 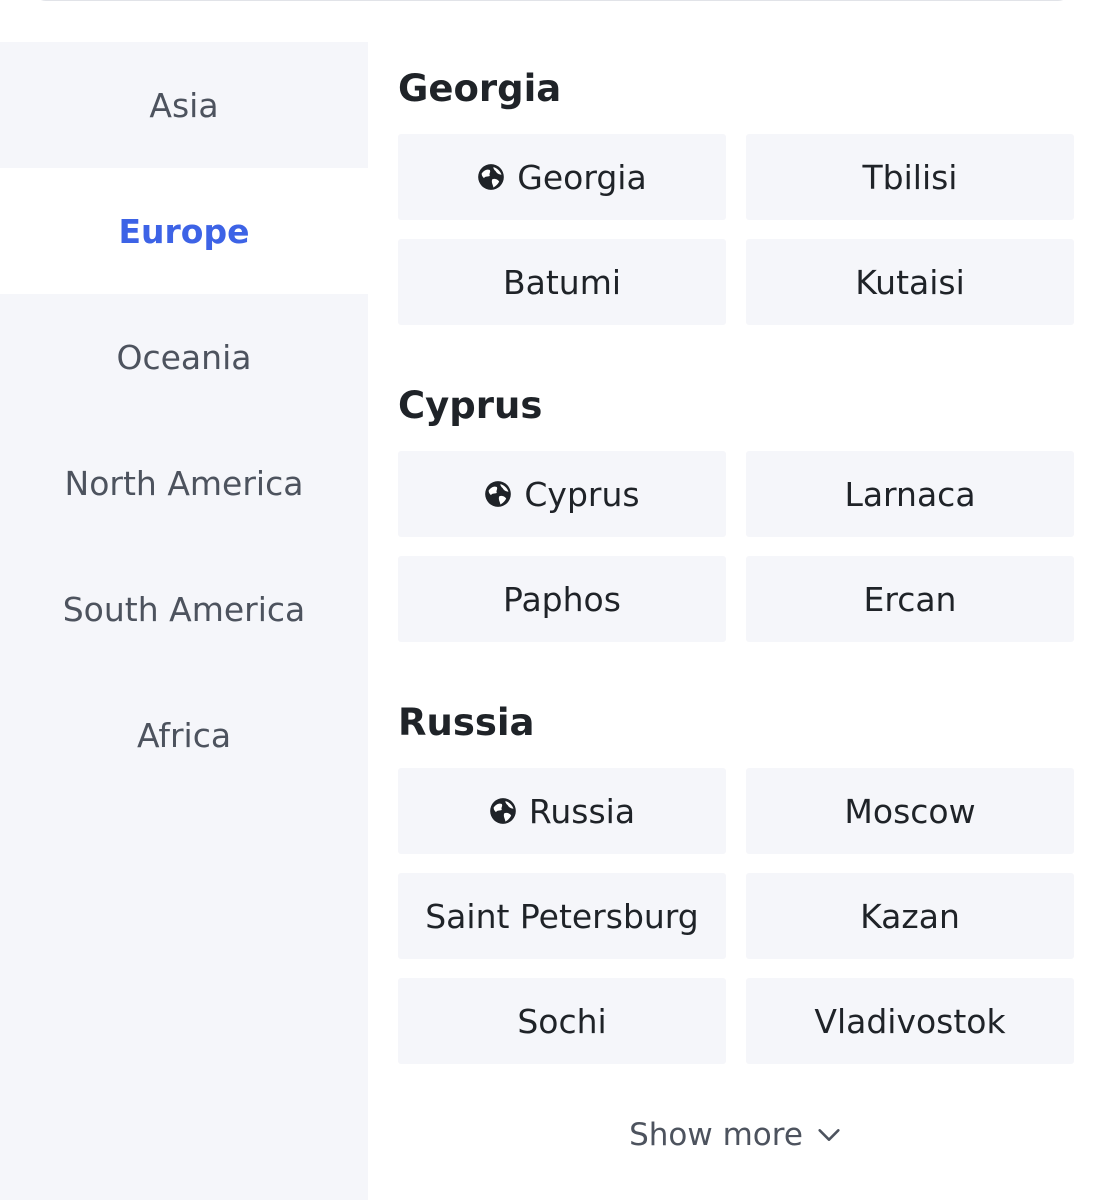 I want to click on city-chip-vladivostok: Vladivostok, so click(x=910, y=1021).